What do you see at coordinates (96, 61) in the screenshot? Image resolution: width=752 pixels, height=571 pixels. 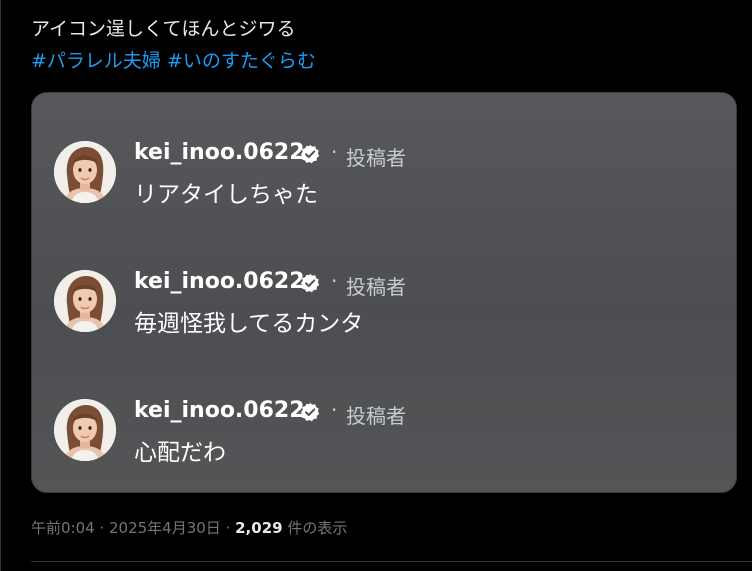 I see `hashtag-link: #パラレル夫婦` at bounding box center [96, 61].